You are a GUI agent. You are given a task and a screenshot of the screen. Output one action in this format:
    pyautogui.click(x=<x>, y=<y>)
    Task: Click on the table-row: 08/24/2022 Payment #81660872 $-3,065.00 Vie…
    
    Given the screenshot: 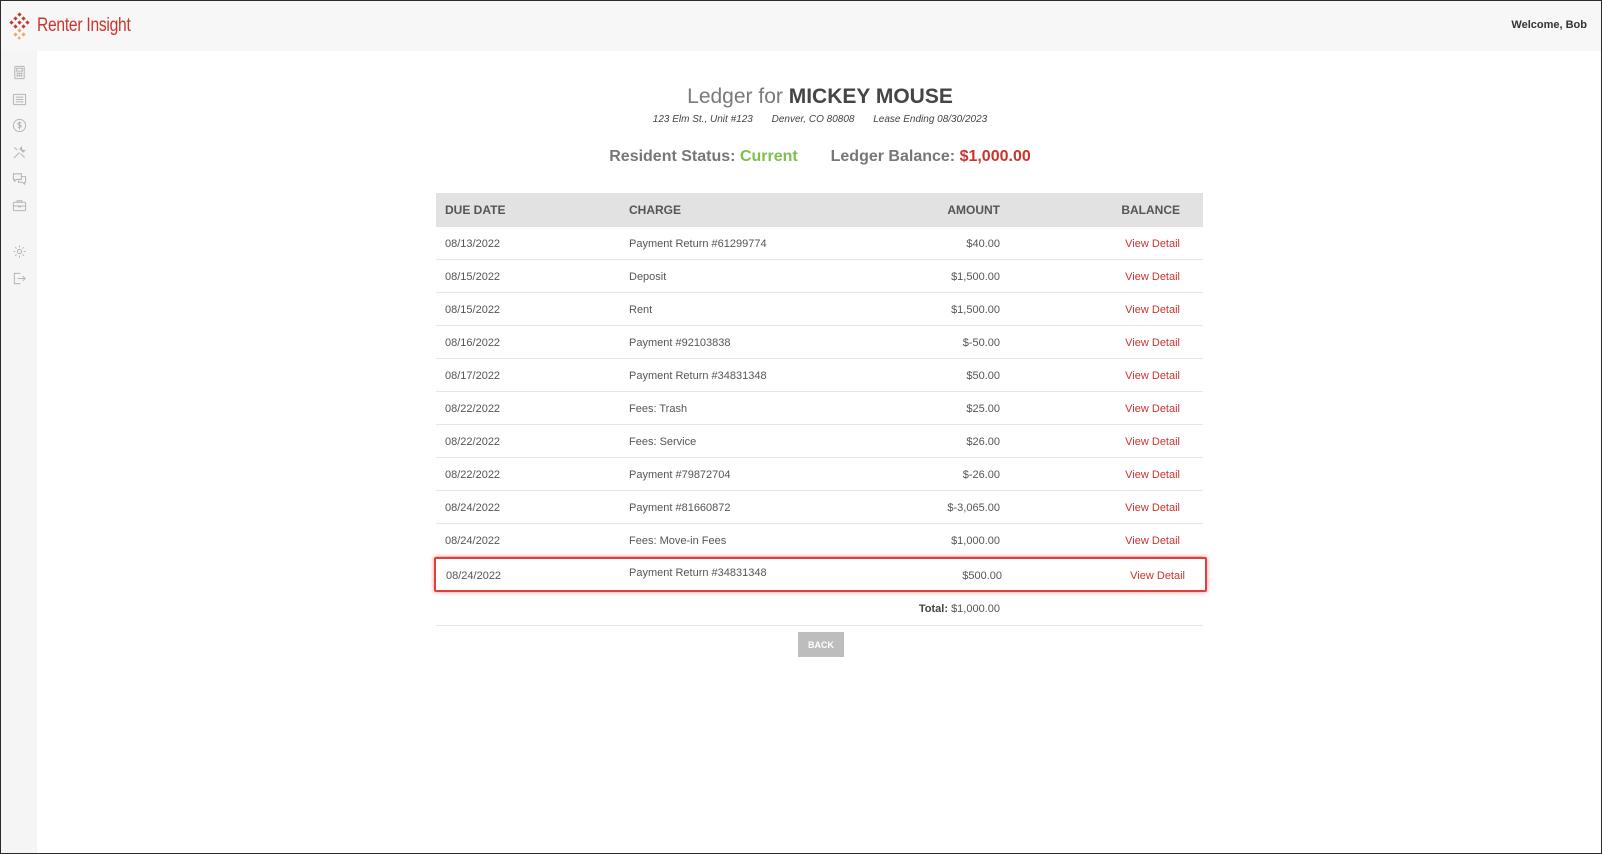 What is the action you would take?
    pyautogui.click(x=819, y=507)
    